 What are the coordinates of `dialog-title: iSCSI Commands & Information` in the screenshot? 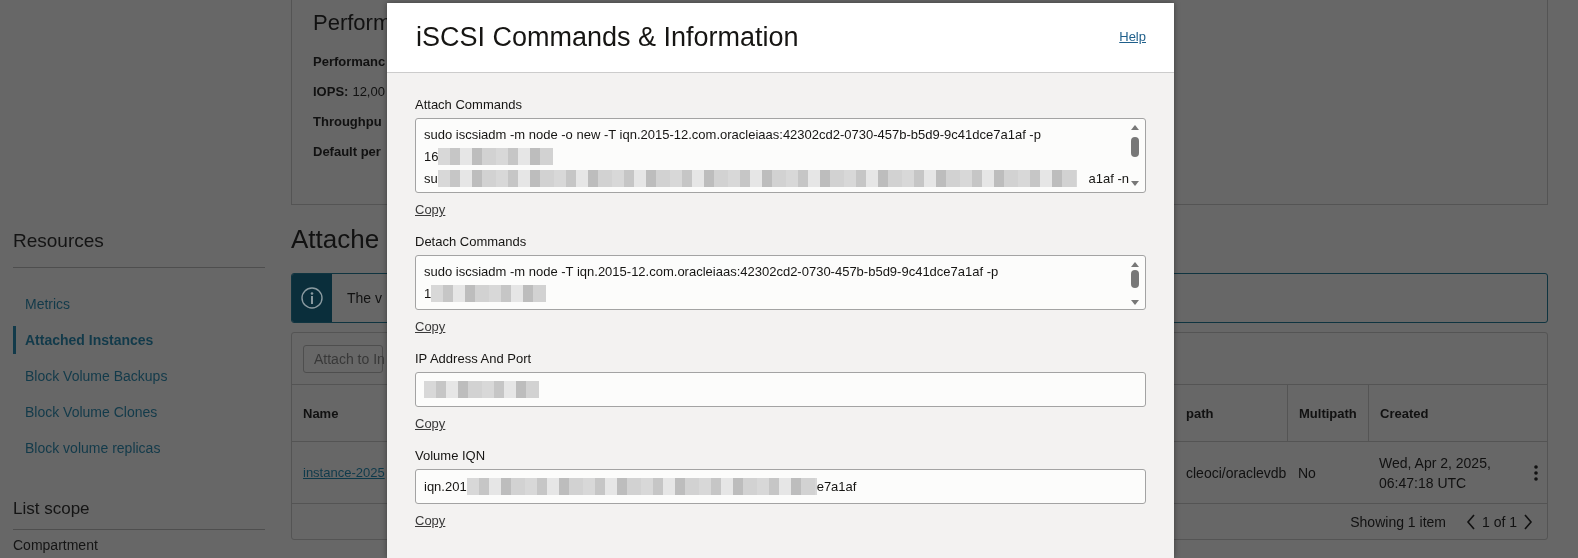 It's located at (607, 37).